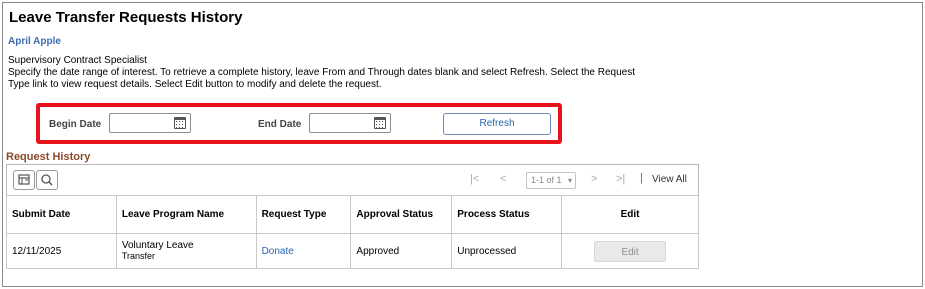 Image resolution: width=925 pixels, height=289 pixels. I want to click on grid-personalize-button, so click(24, 180).